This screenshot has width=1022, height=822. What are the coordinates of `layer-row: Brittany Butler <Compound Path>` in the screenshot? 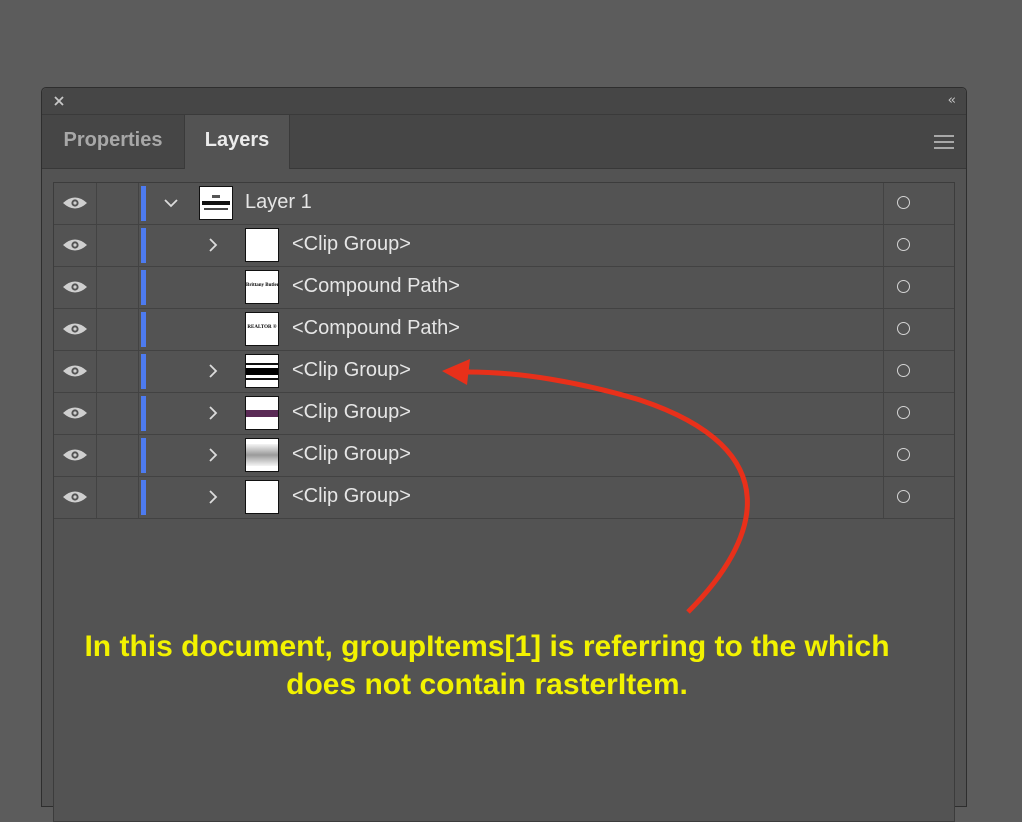 It's located at (504, 288).